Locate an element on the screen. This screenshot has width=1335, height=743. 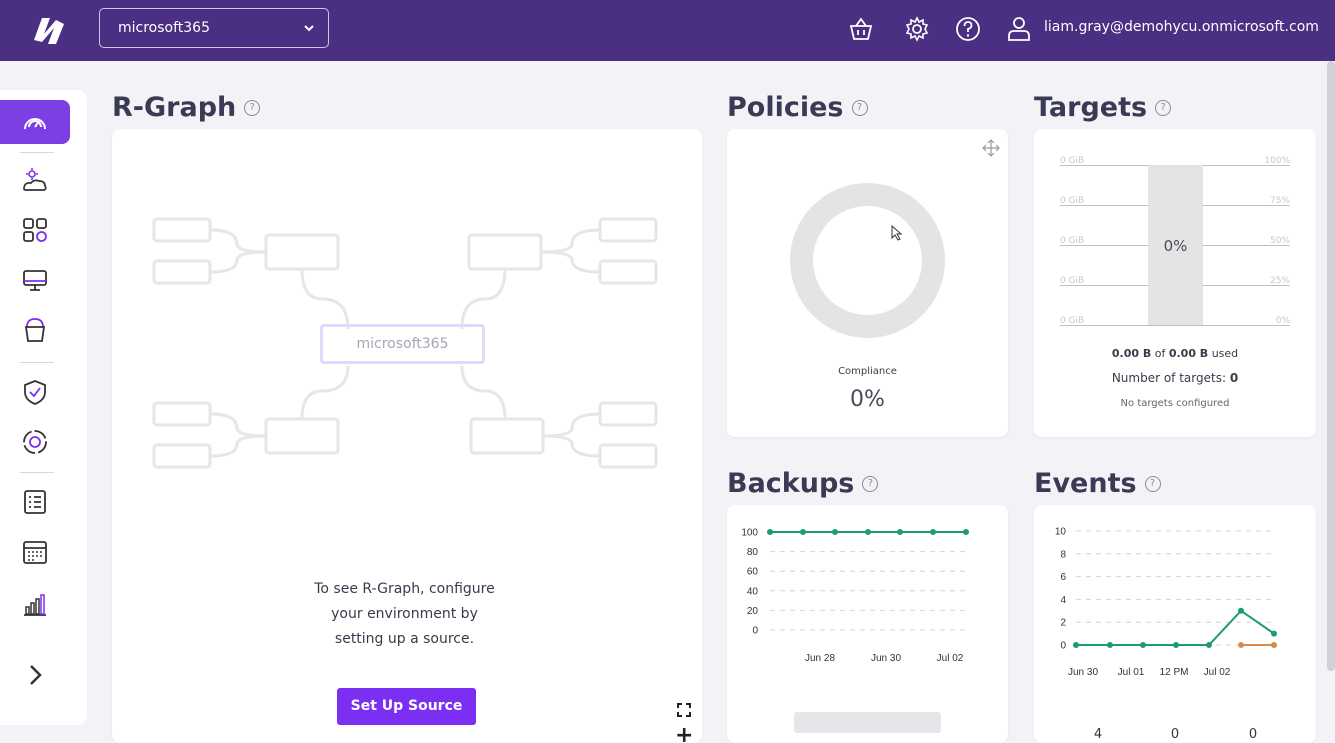
targets-usage-summary: 0.00 B of 0.00 B used is located at coordinates (1175, 353).